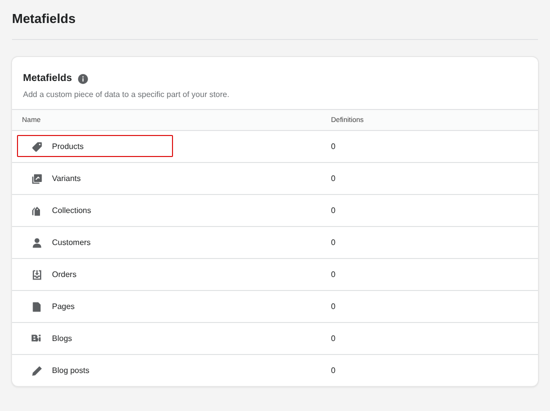 The width and height of the screenshot is (550, 411). Describe the element at coordinates (64, 274) in the screenshot. I see `row-name: Orders` at that location.